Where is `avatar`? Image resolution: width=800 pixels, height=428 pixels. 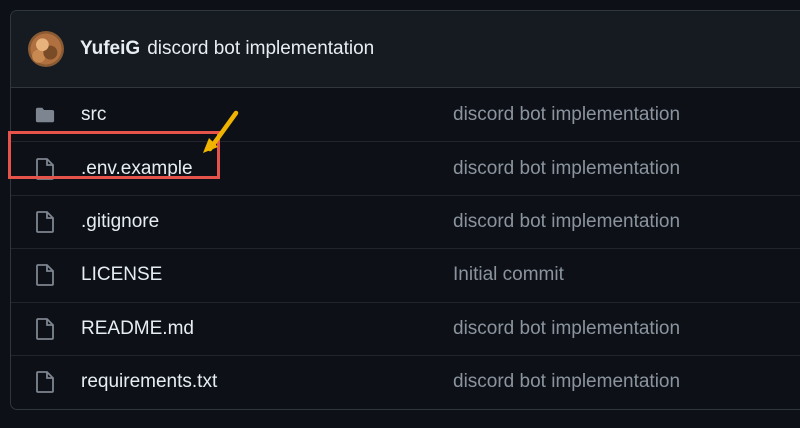
avatar is located at coordinates (46, 49).